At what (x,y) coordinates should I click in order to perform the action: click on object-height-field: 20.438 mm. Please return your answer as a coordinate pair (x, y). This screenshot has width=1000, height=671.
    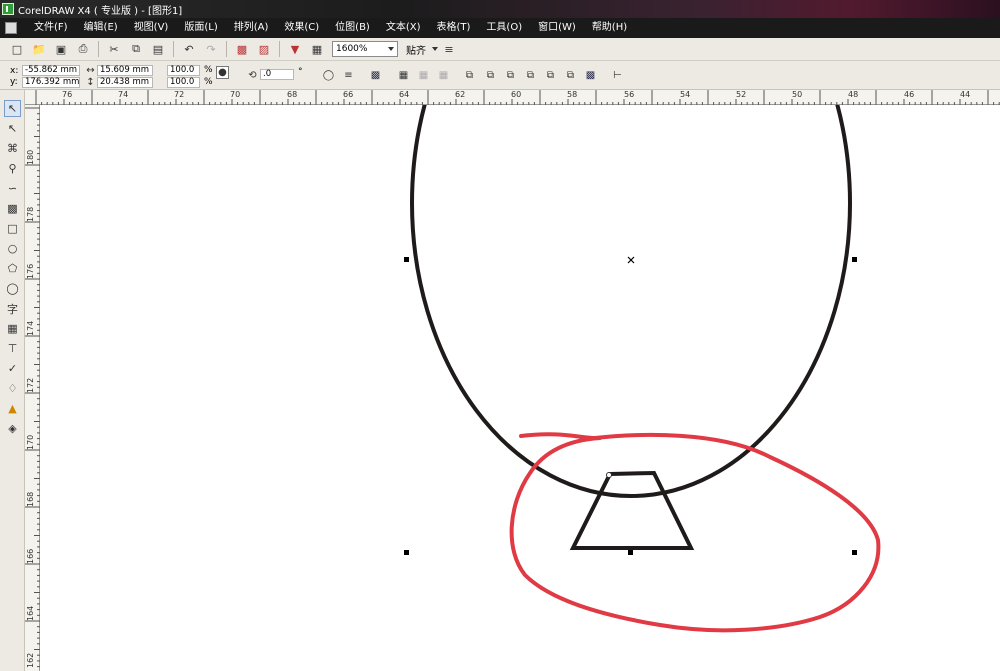
    Looking at the image, I should click on (125, 82).